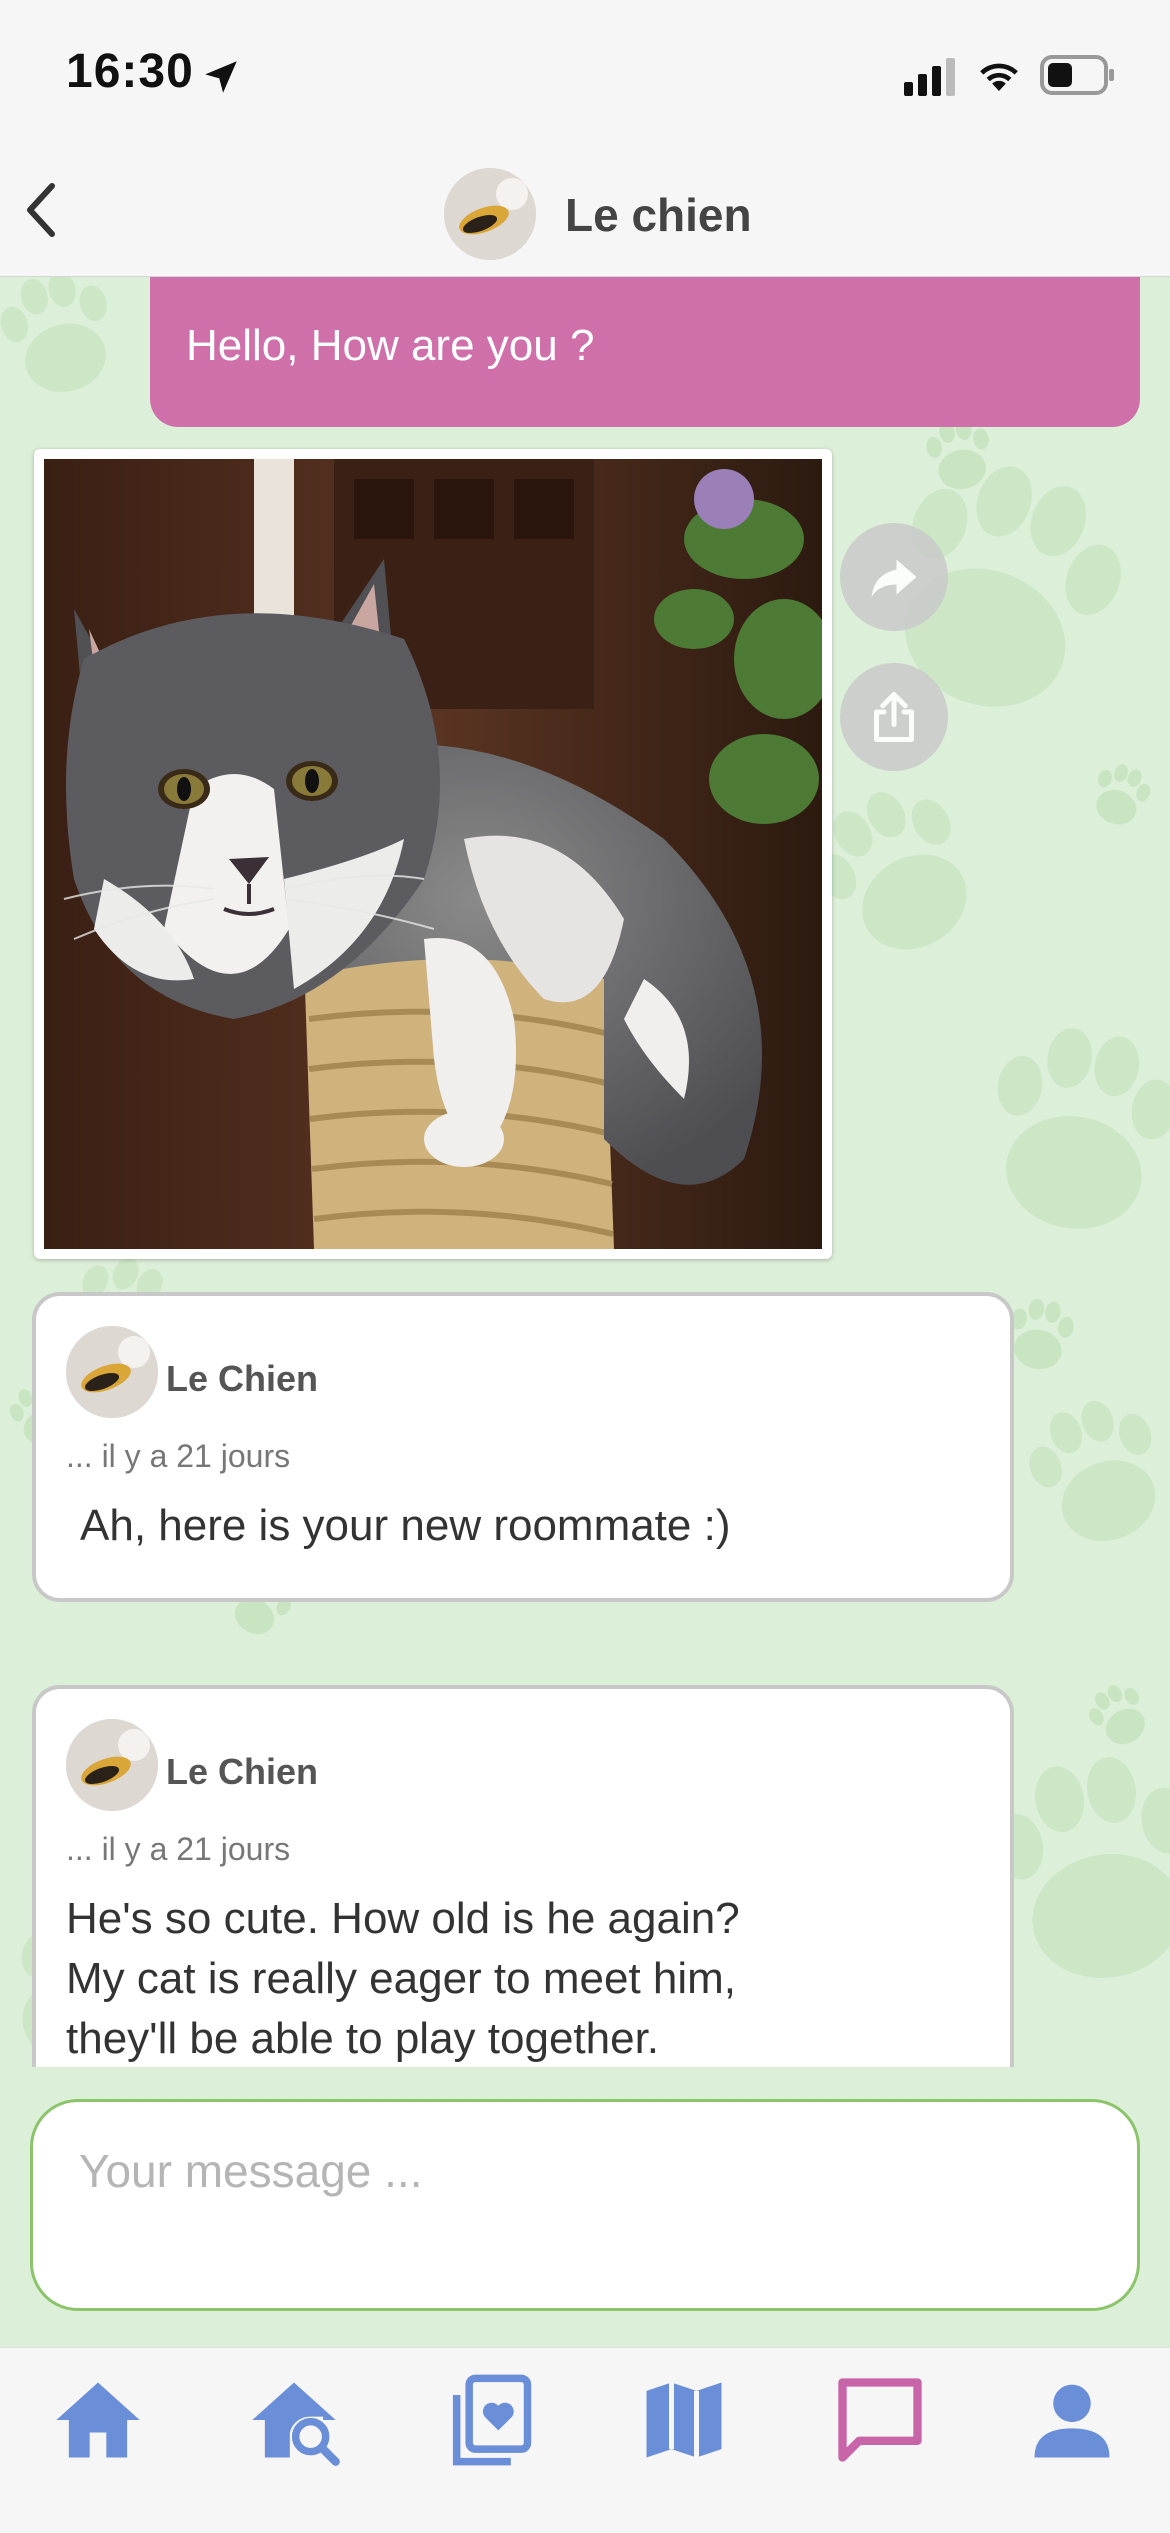  I want to click on share-icon, so click(894, 717).